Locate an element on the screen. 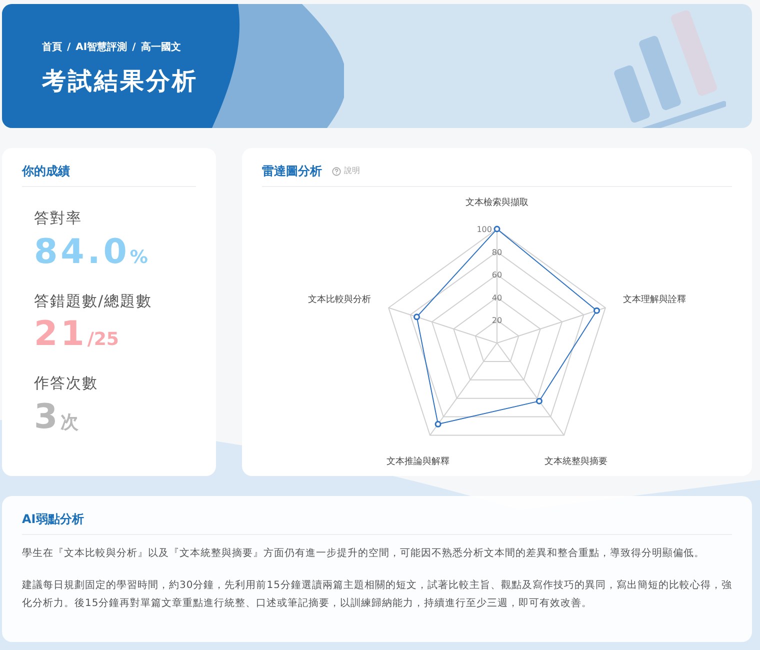 Image resolution: width=760 pixels, height=650 pixels. stat-label: 答錯題數/總題數 is located at coordinates (94, 301).